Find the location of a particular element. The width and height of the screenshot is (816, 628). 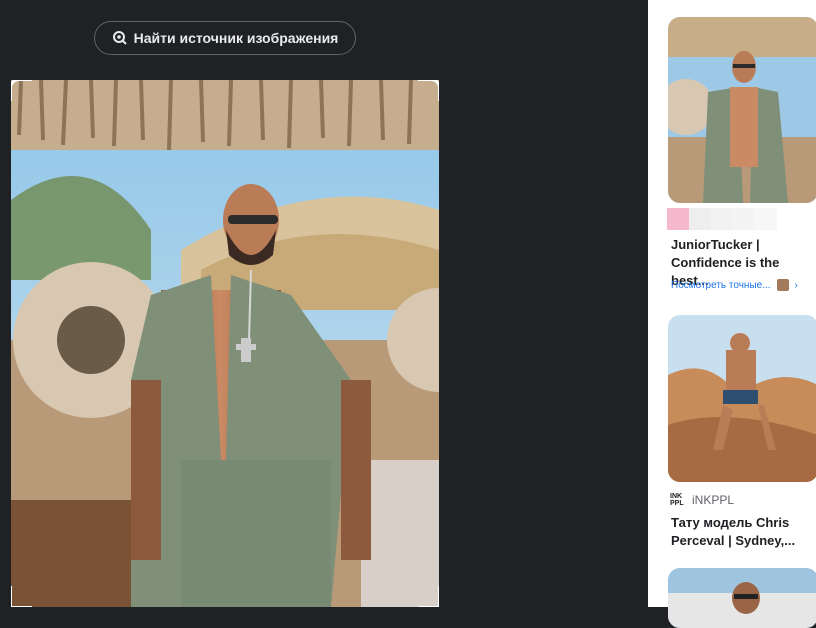

crop-handle-top-left is located at coordinates (21, 90).